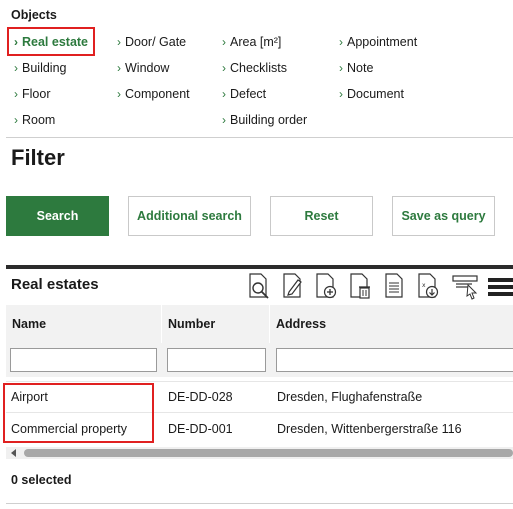 The width and height of the screenshot is (513, 509). What do you see at coordinates (200, 429) in the screenshot?
I see `row-number-cell: DE-DD-001` at bounding box center [200, 429].